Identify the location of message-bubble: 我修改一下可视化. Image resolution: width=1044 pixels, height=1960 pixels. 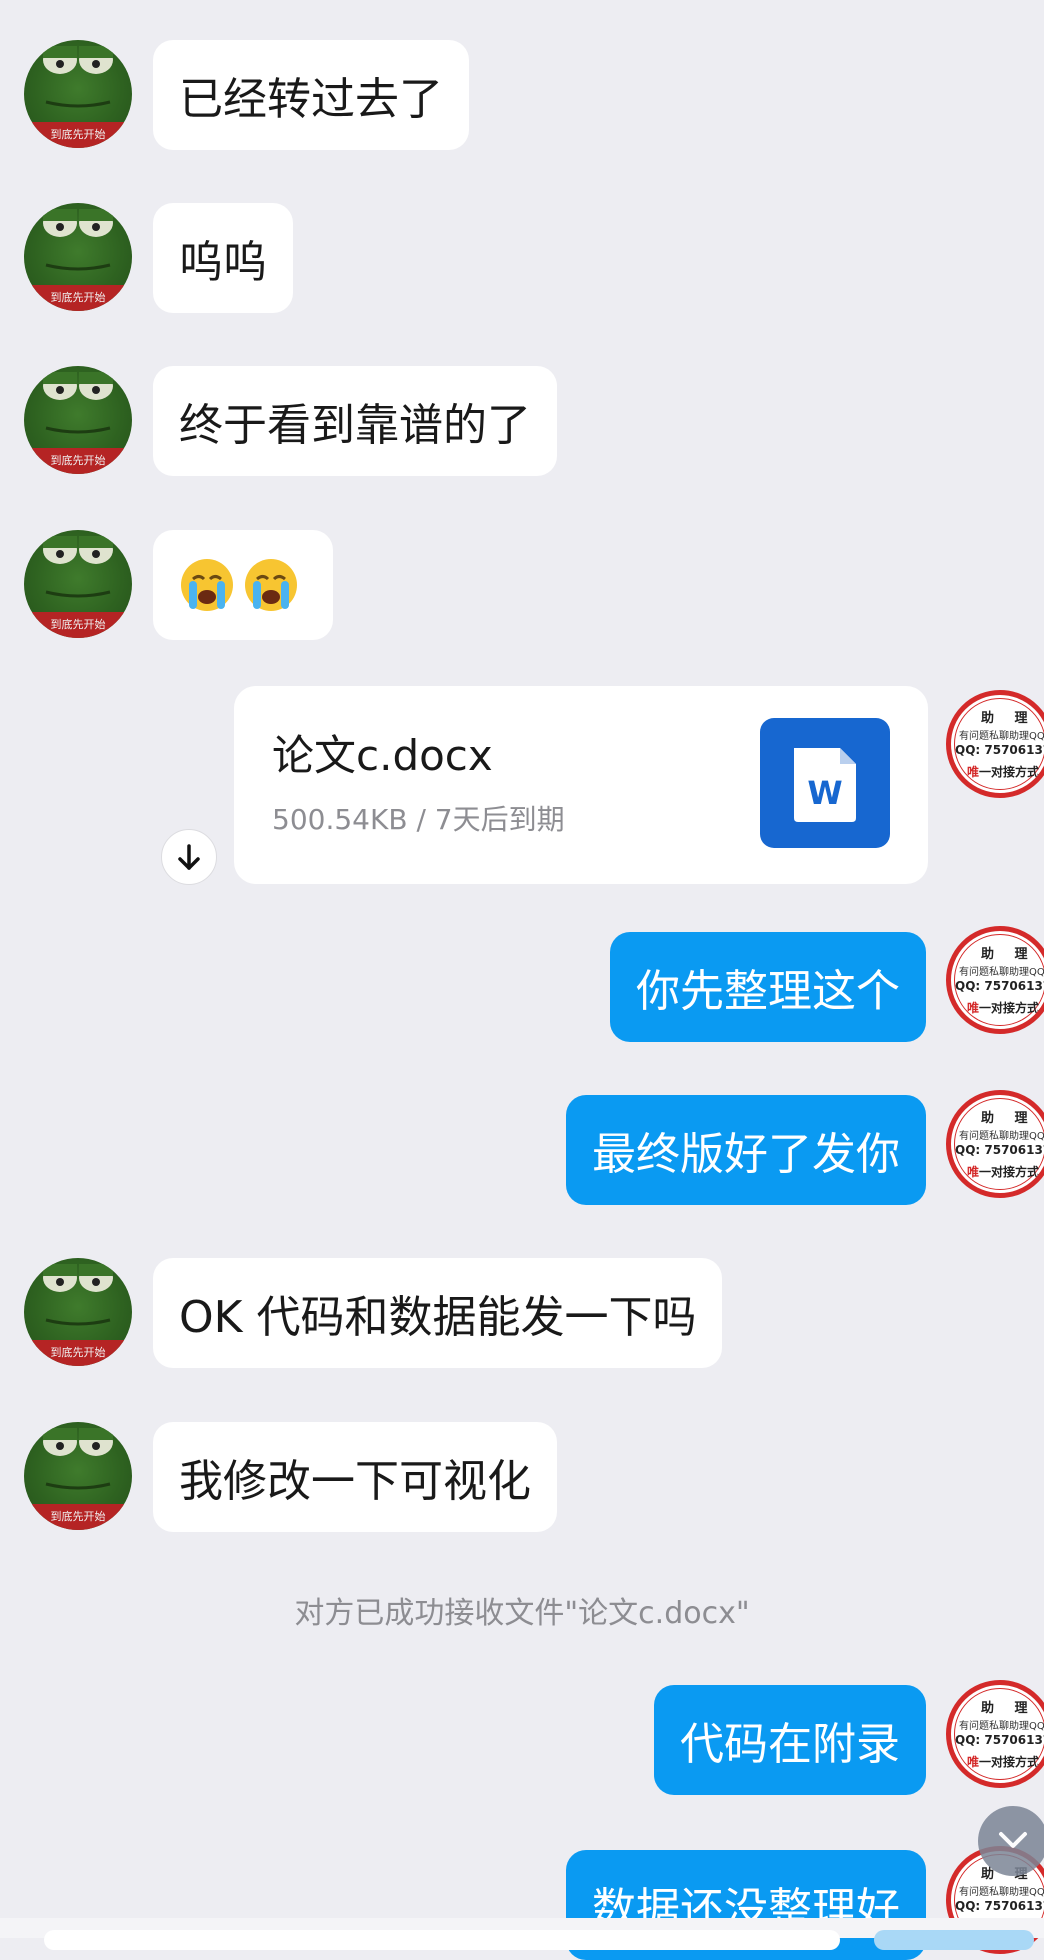
(355, 1477).